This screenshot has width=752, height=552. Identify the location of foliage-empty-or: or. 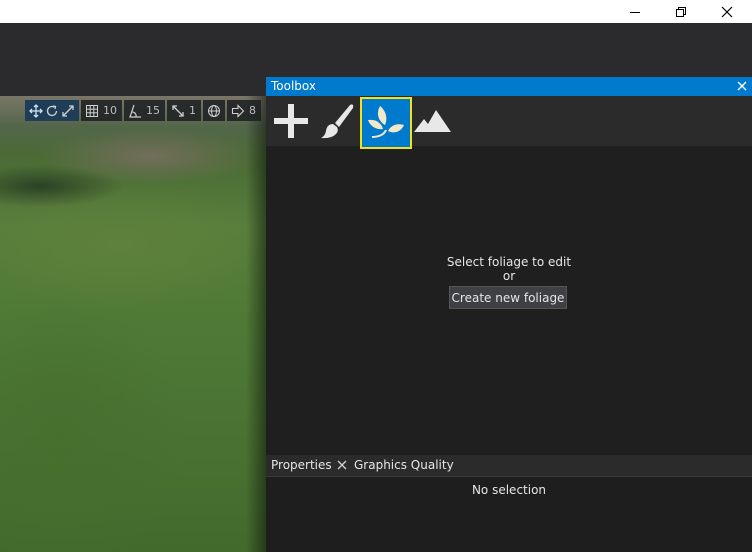
(509, 276).